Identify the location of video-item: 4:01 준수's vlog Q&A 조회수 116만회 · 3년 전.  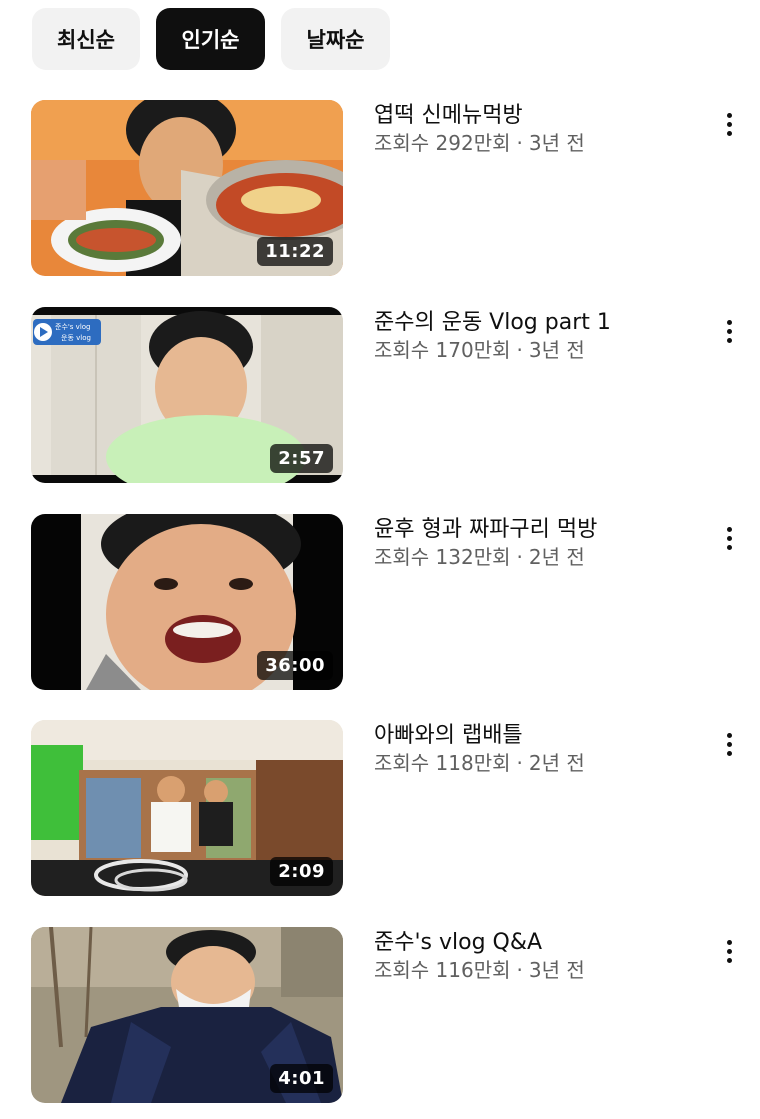
(387, 1015).